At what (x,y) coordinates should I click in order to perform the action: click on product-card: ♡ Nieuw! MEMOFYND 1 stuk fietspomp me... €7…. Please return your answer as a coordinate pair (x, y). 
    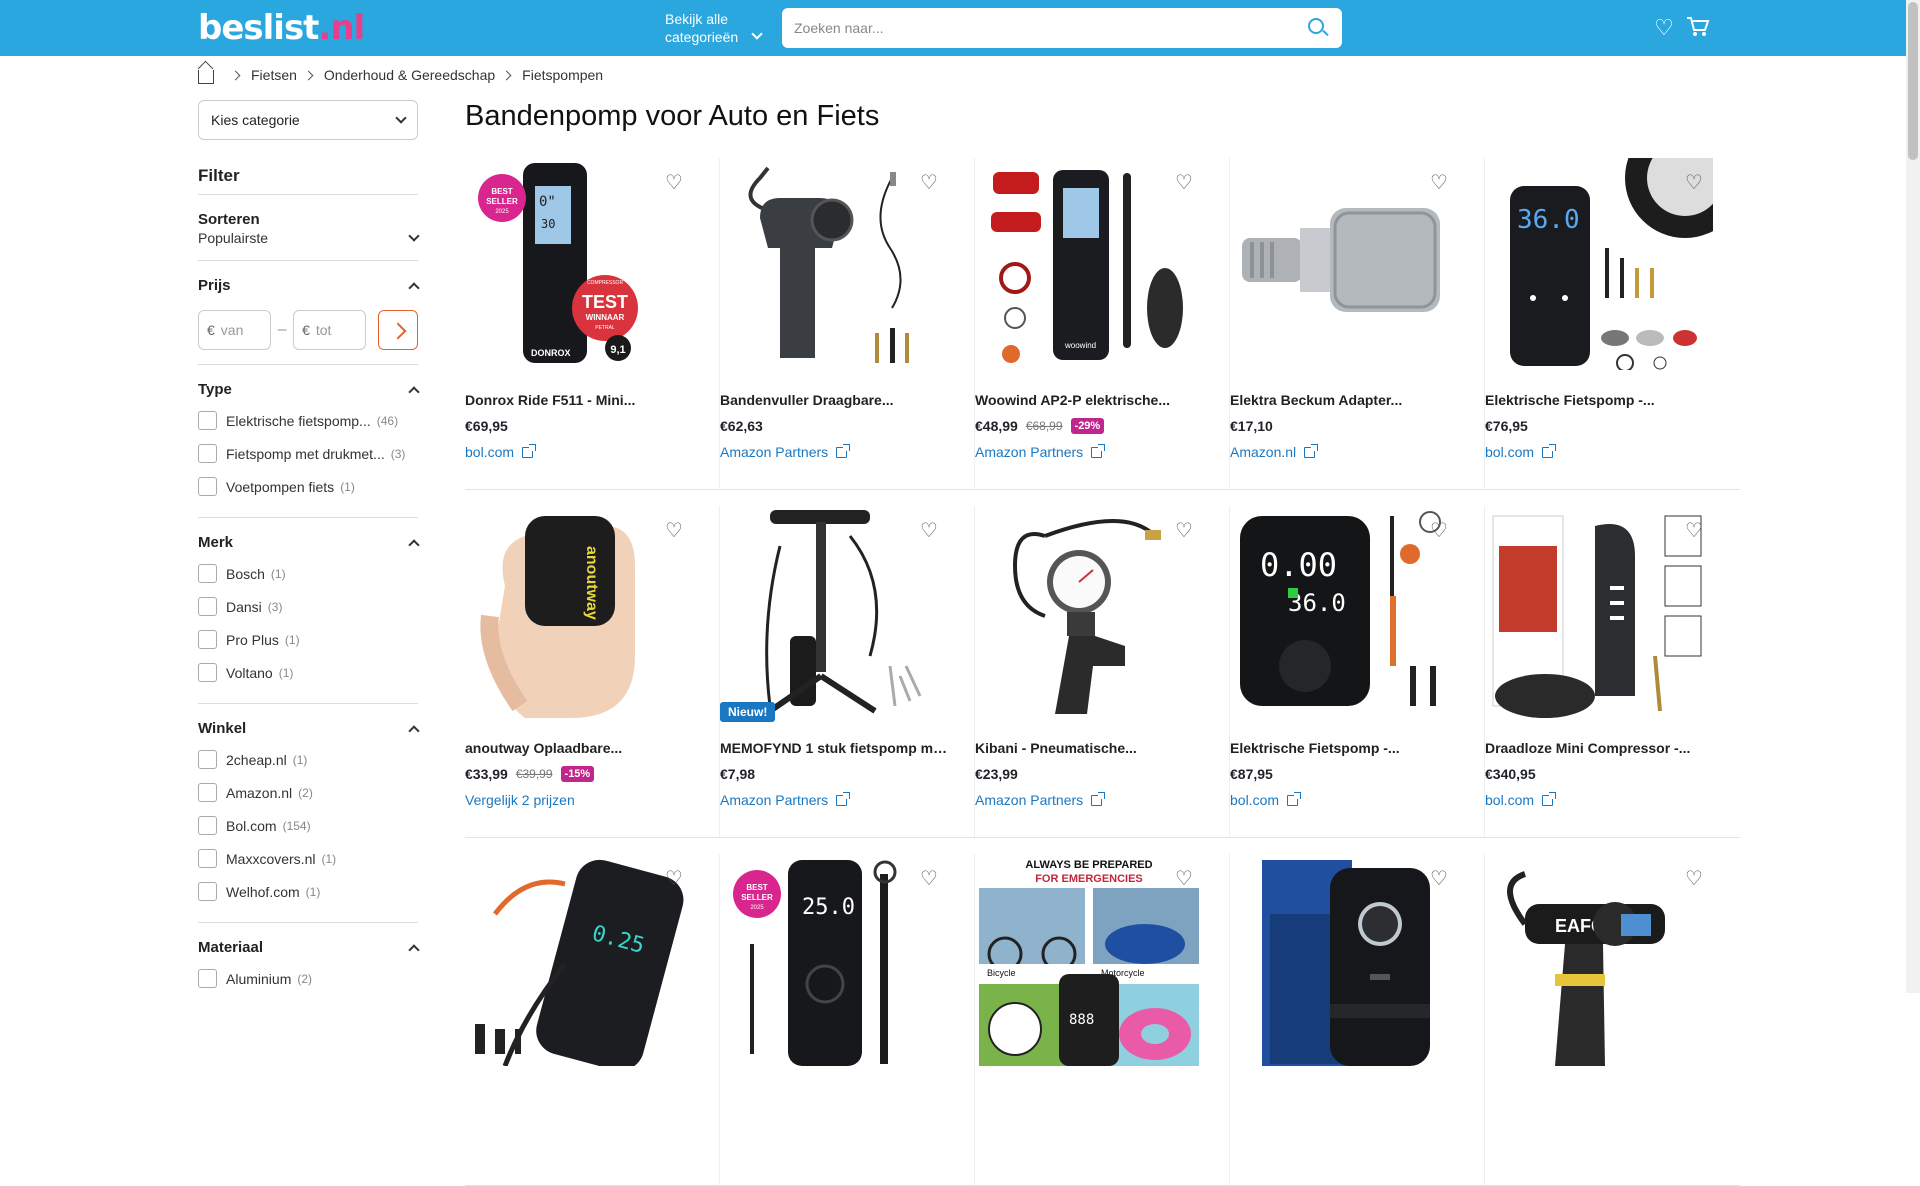
    Looking at the image, I should click on (847, 672).